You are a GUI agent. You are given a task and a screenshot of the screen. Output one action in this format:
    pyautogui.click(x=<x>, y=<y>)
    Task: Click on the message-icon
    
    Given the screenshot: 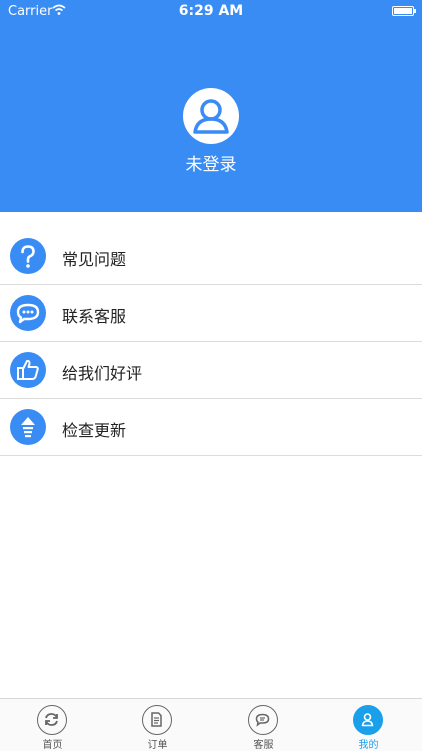 What is the action you would take?
    pyautogui.click(x=263, y=720)
    